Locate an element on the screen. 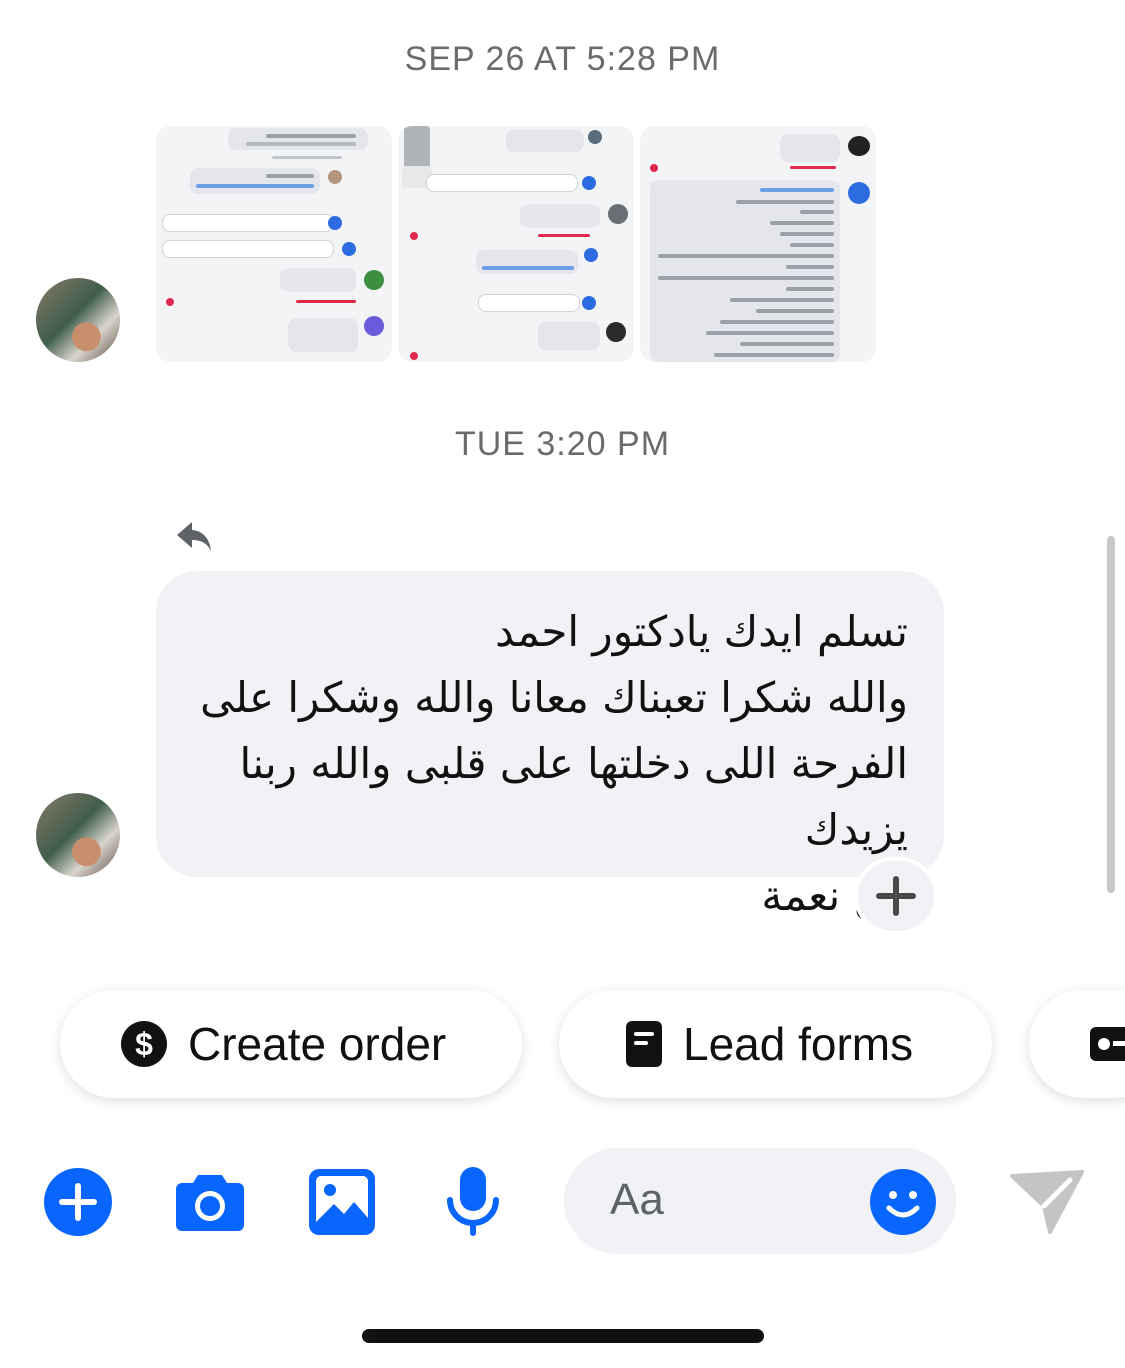  more-actions-button is located at coordinates (1077, 1044).